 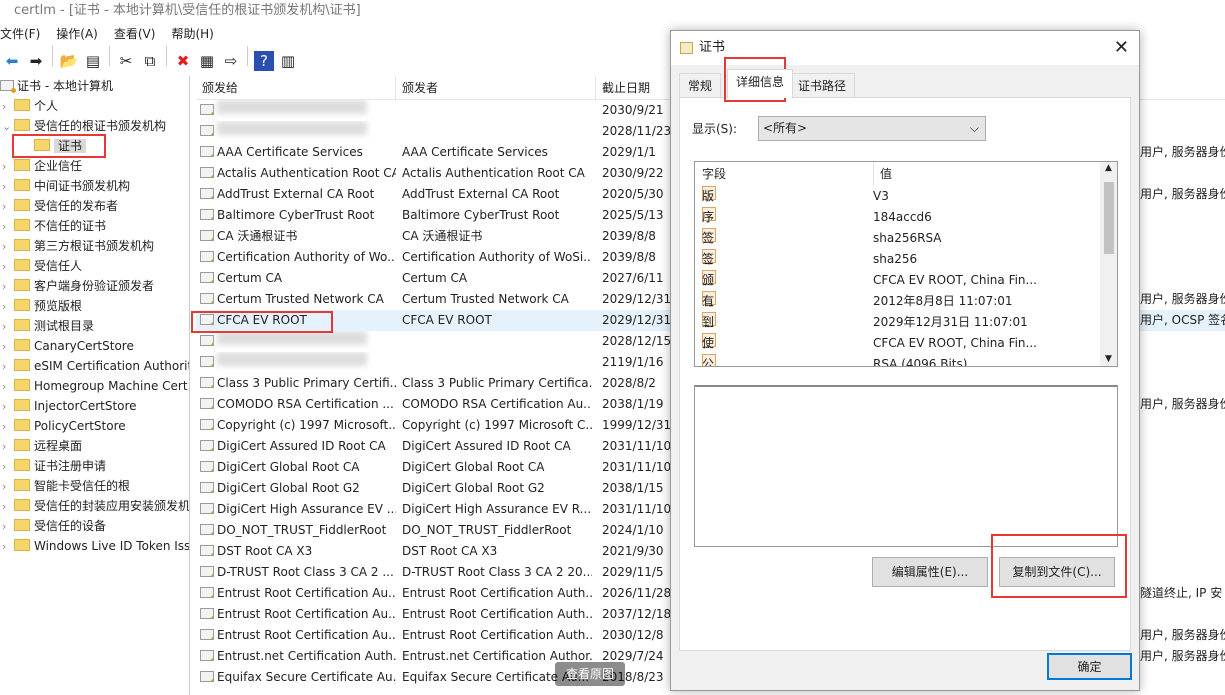 What do you see at coordinates (94, 86) in the screenshot?
I see `tree-root: 证书 - 本地计算机` at bounding box center [94, 86].